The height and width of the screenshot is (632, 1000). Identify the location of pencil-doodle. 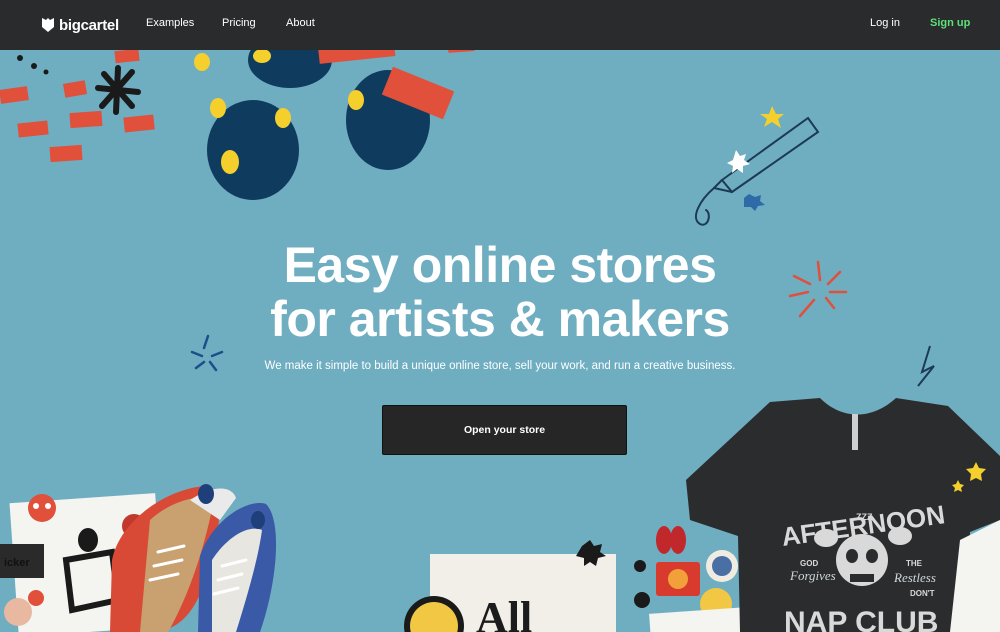
(757, 171).